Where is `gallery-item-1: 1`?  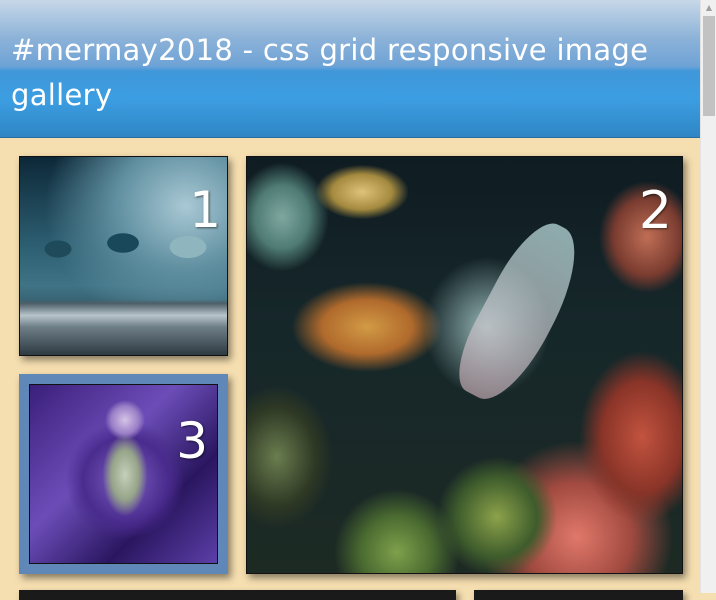
gallery-item-1: 1 is located at coordinates (123, 256).